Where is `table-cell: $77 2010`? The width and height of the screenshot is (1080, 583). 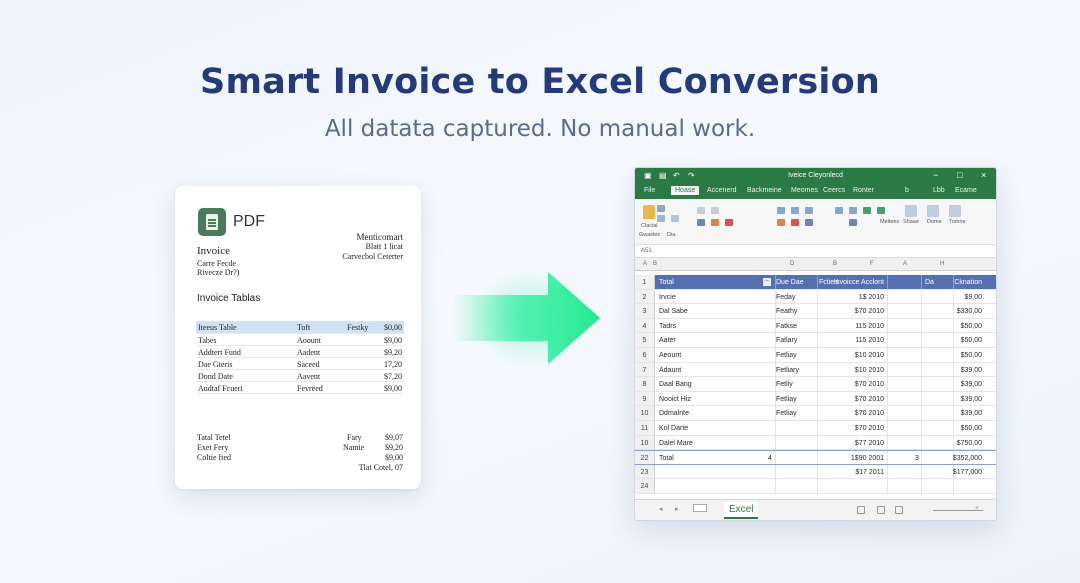
table-cell: $77 2010 is located at coordinates (869, 443).